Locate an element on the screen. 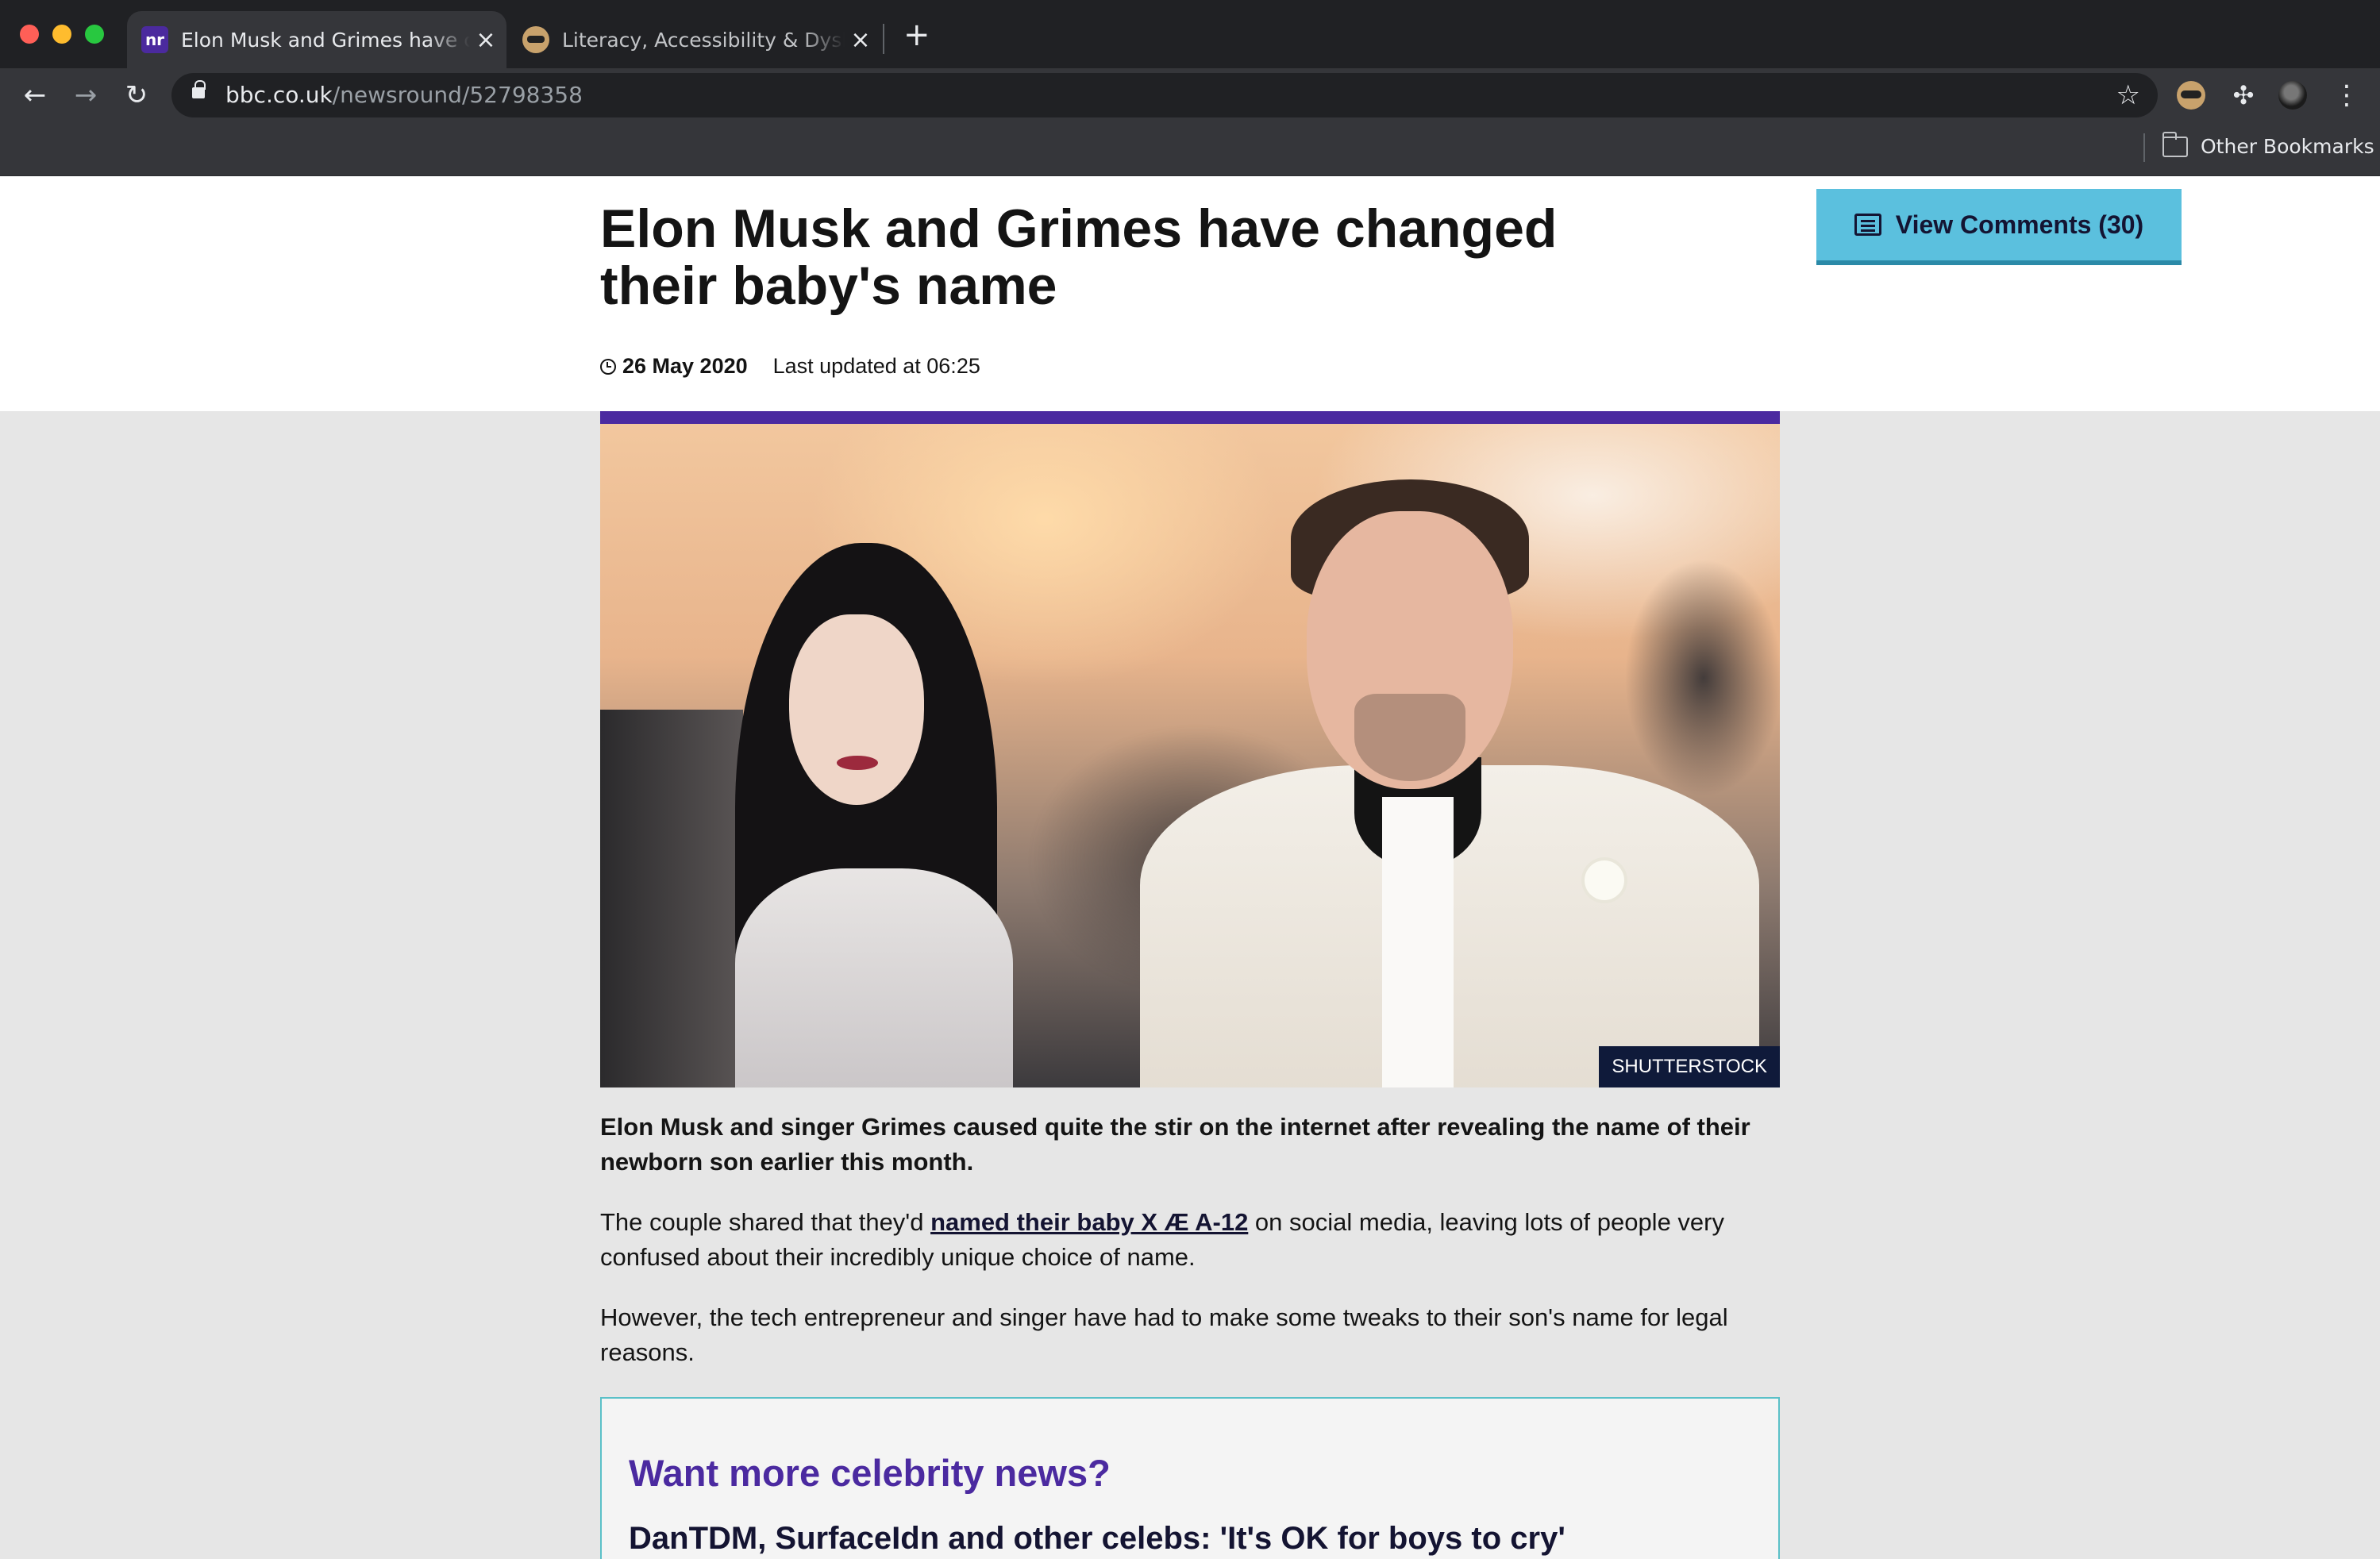  comment-icon is located at coordinates (1867, 225).